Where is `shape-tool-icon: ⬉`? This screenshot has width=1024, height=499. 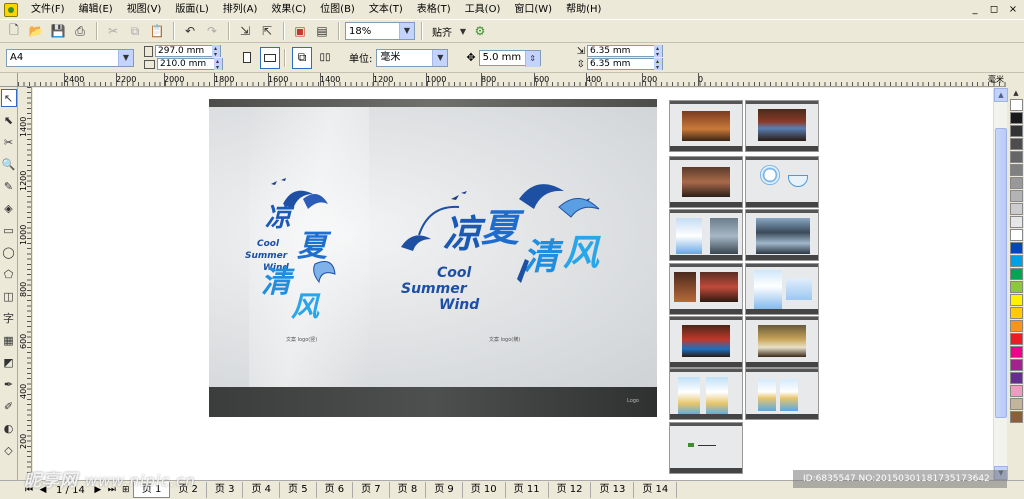
shape-tool-icon: ⬉ is located at coordinates (9, 120).